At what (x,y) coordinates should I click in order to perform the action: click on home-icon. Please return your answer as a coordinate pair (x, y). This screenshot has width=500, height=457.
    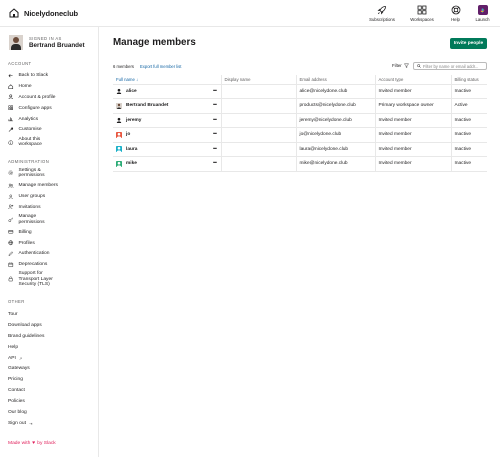
    Looking at the image, I should click on (11, 86).